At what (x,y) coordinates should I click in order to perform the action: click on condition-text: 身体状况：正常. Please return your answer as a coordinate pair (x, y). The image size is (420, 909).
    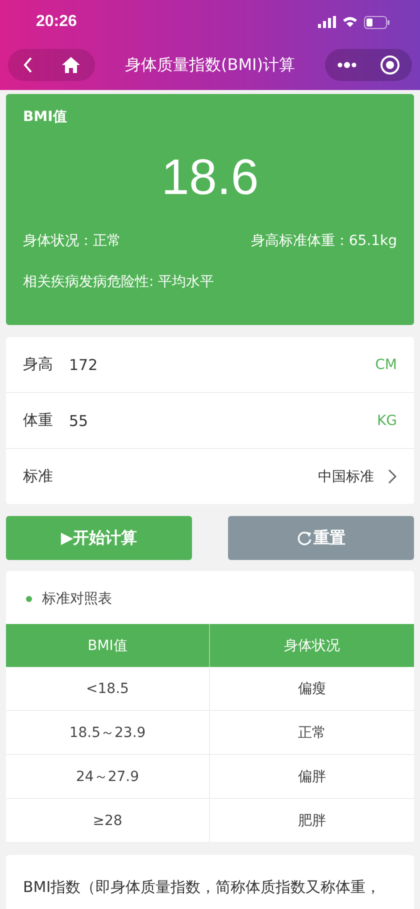
    Looking at the image, I should click on (72, 241).